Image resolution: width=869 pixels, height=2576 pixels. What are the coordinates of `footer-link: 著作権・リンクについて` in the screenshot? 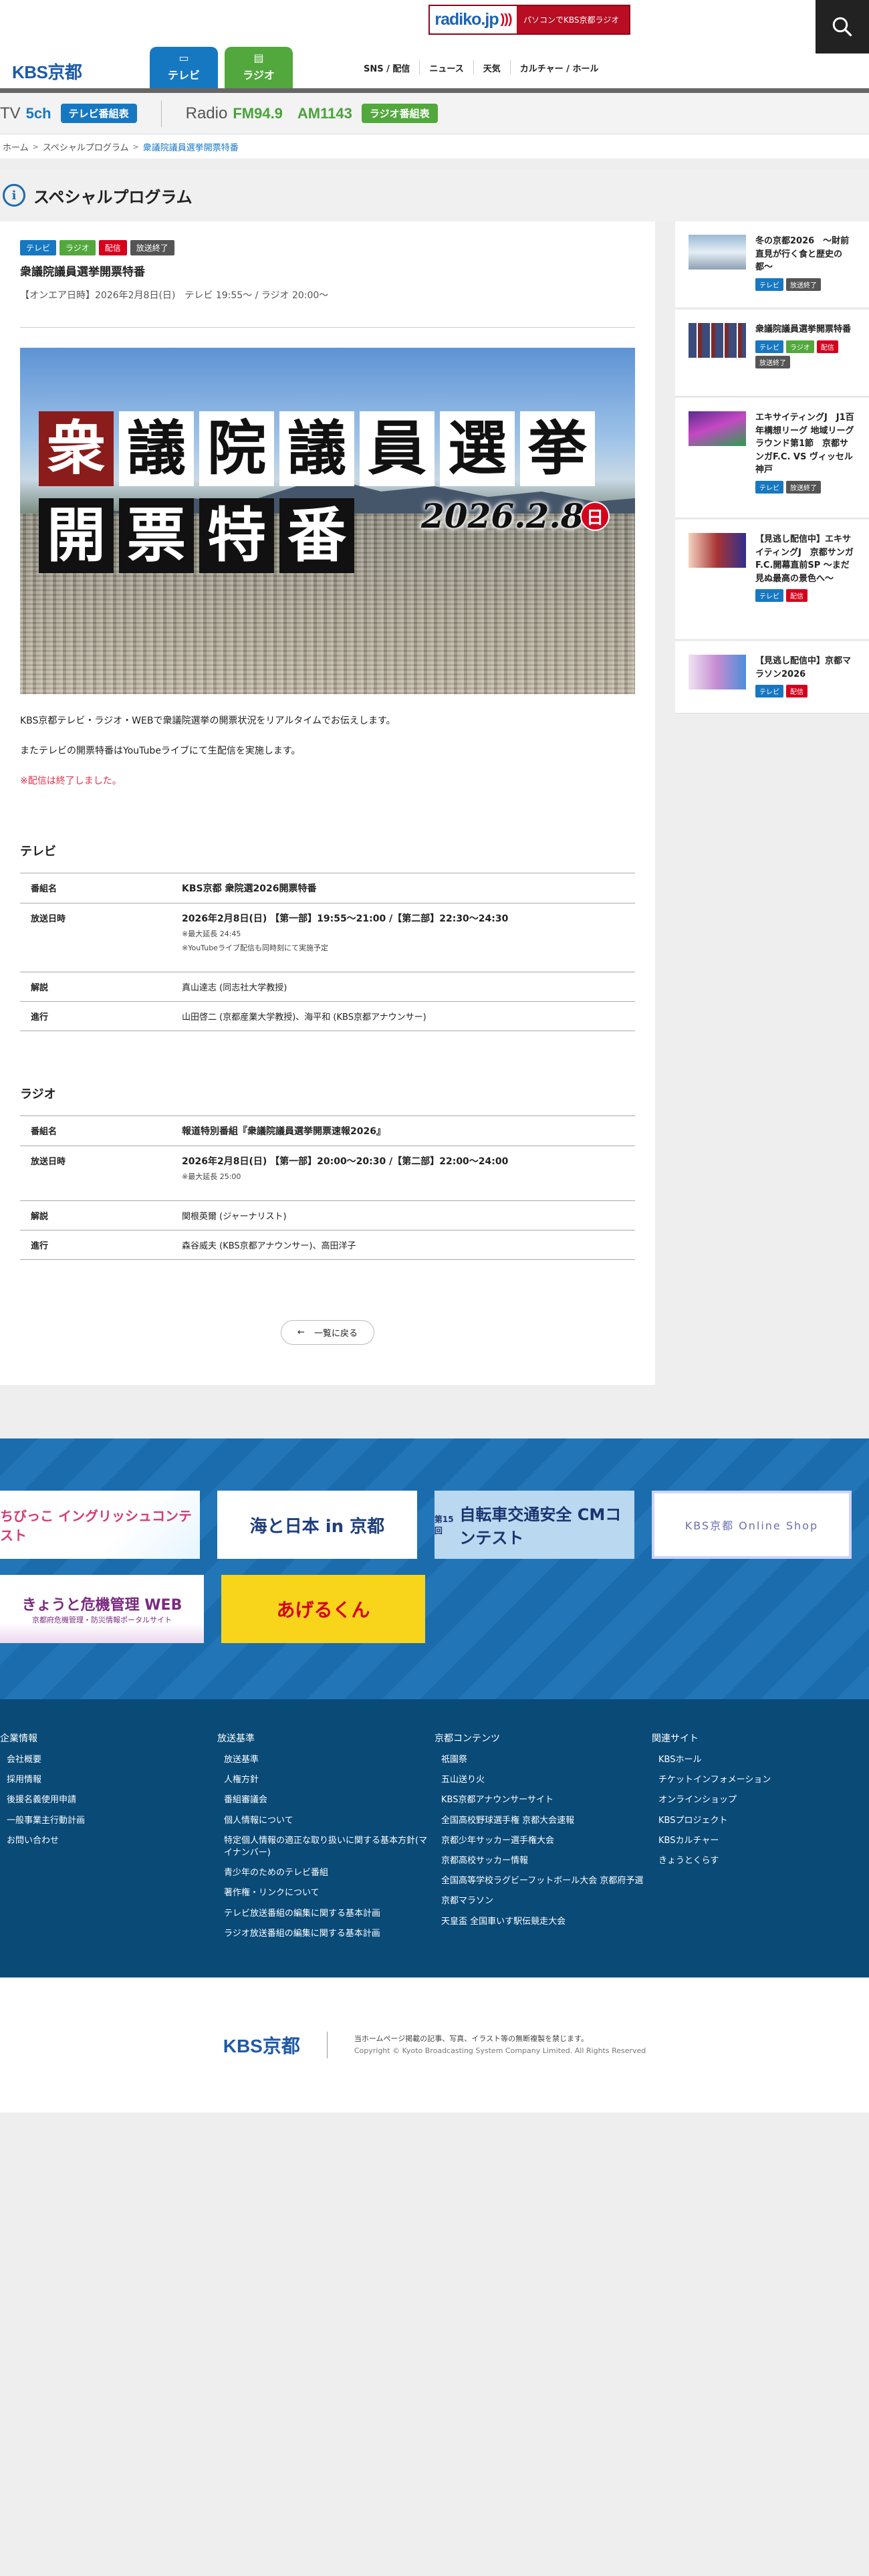 It's located at (272, 1893).